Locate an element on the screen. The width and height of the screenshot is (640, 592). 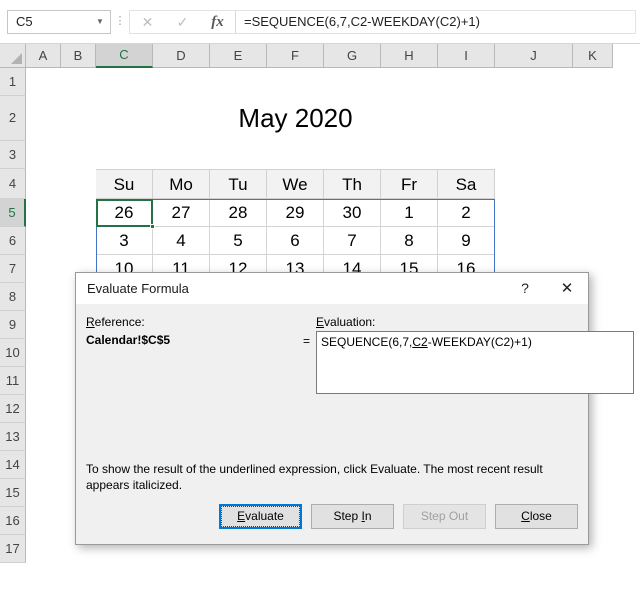
help-icon: ? is located at coordinates (525, 288).